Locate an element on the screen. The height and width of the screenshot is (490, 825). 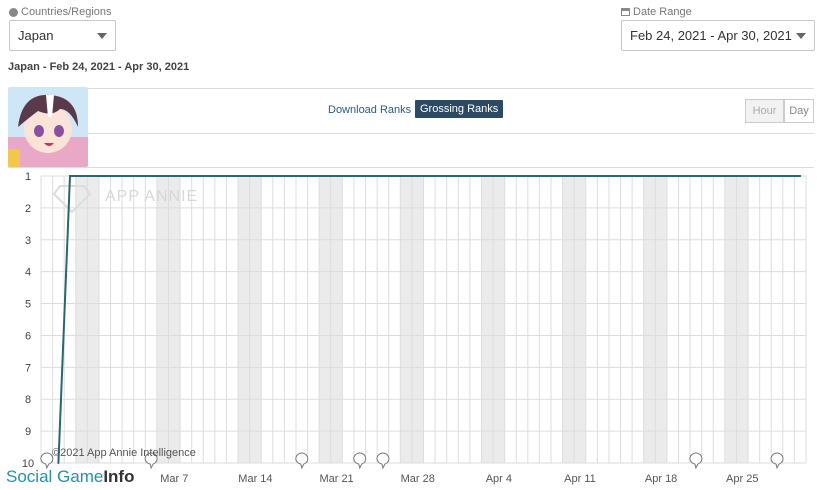
copyright-text: ©2021 App Annie Intelligence is located at coordinates (124, 453).